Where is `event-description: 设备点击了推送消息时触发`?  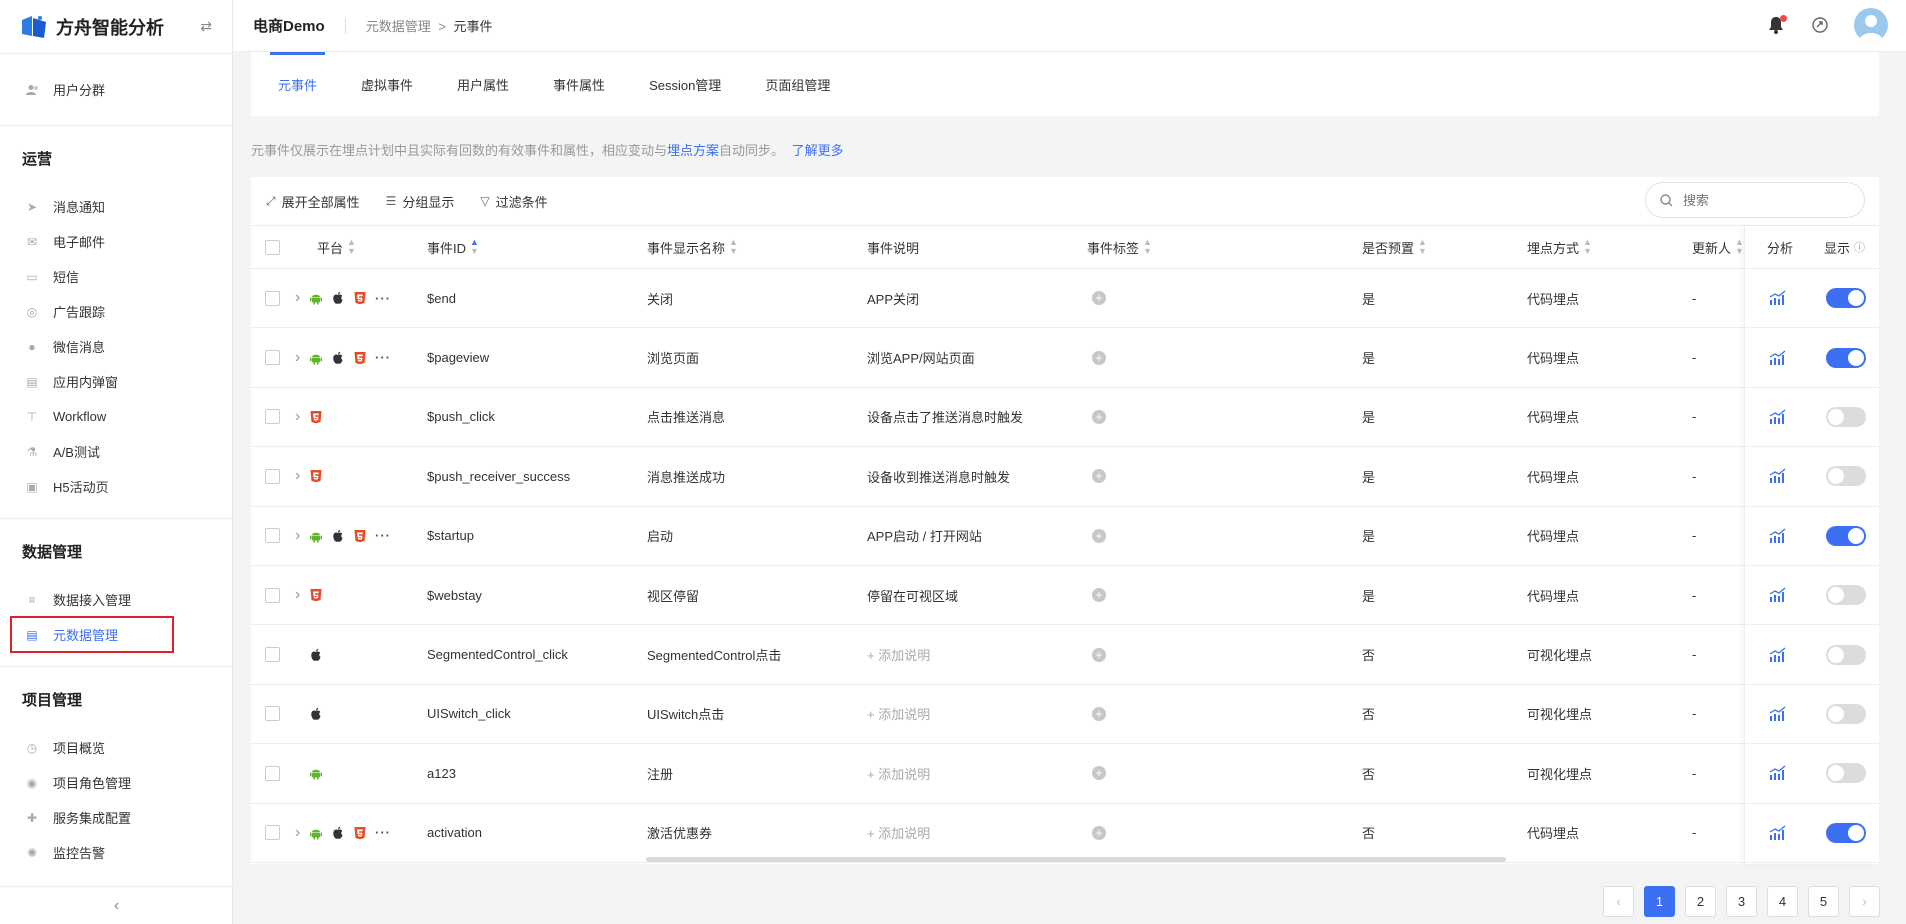
event-description: 设备点击了推送消息时触发 is located at coordinates (945, 416).